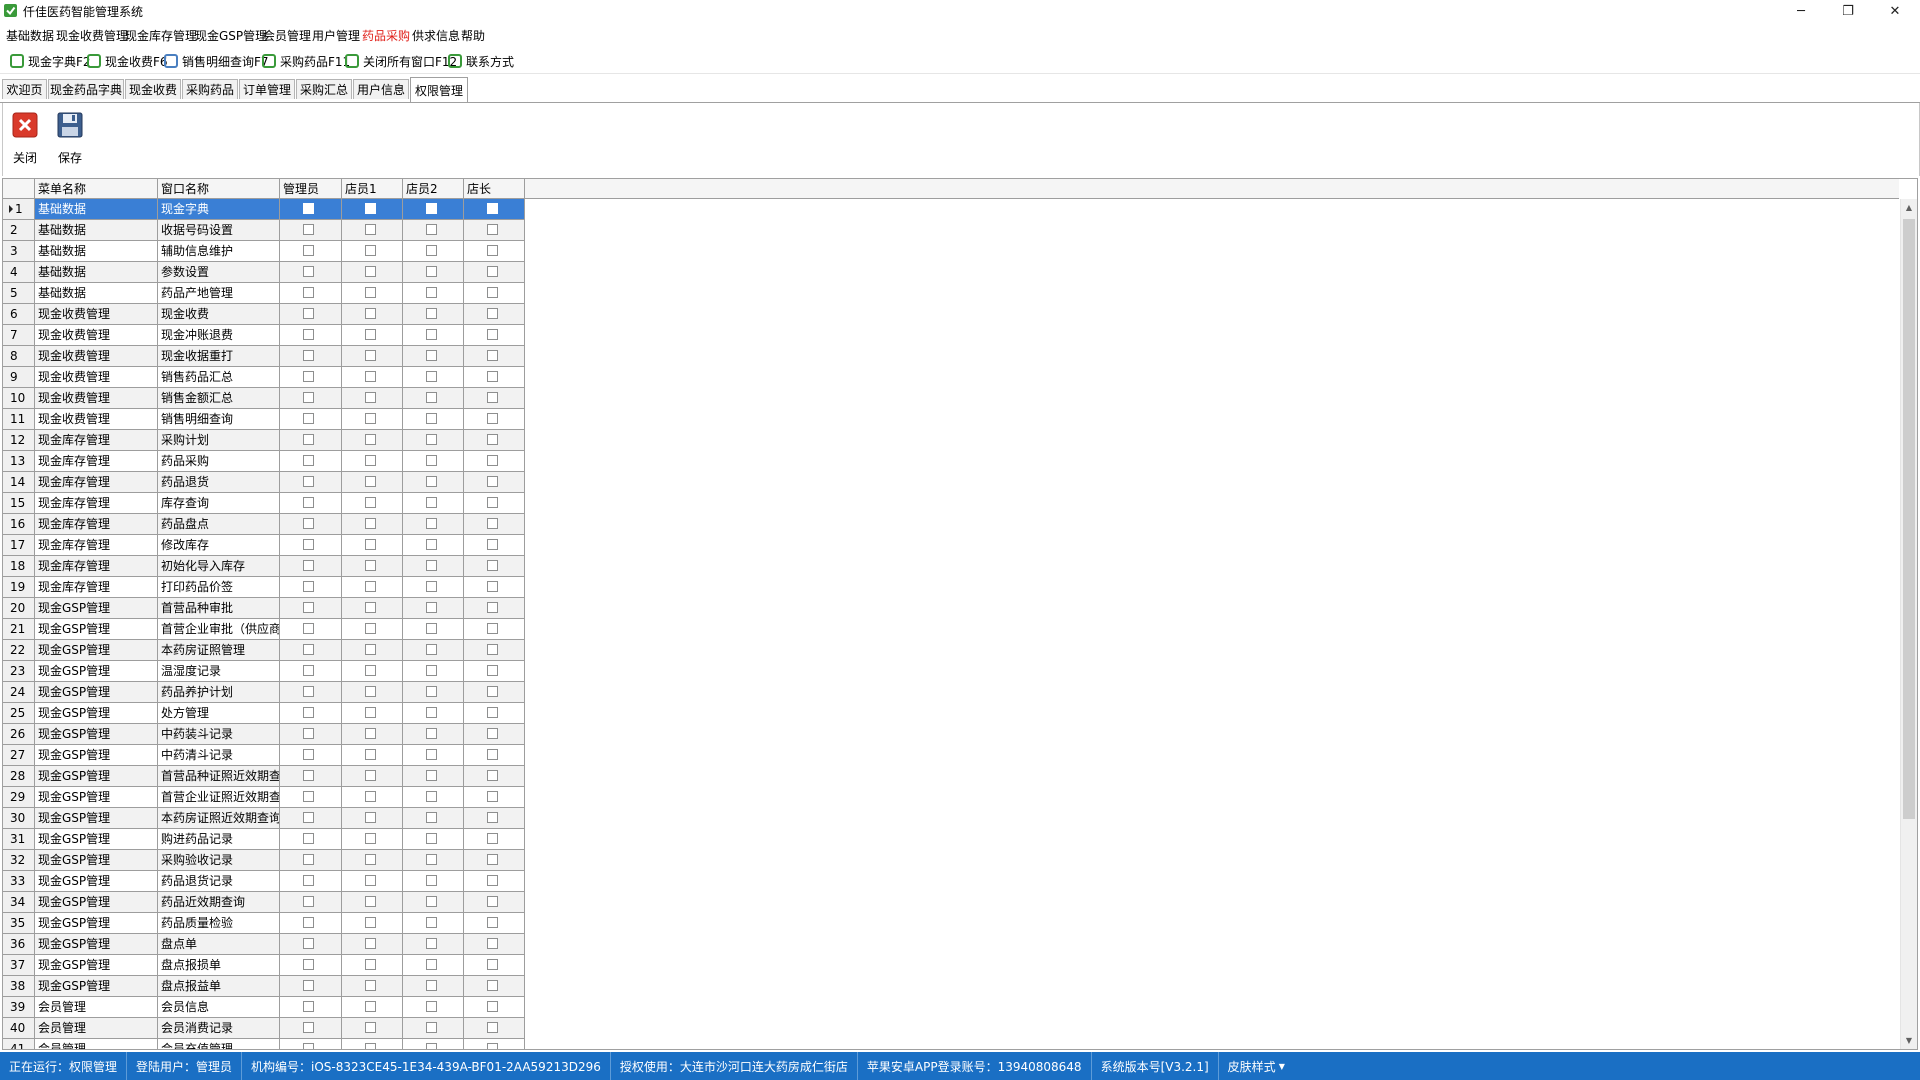  What do you see at coordinates (473, 35) in the screenshot?
I see `menu-item-9: 帮助` at bounding box center [473, 35].